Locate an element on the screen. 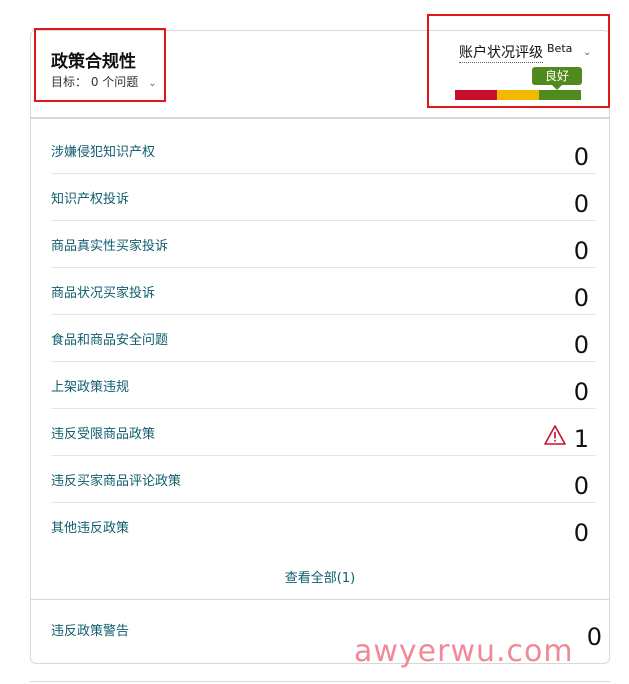 The height and width of the screenshot is (684, 629). row-label: 商品状况买家投诉 is located at coordinates (103, 291).